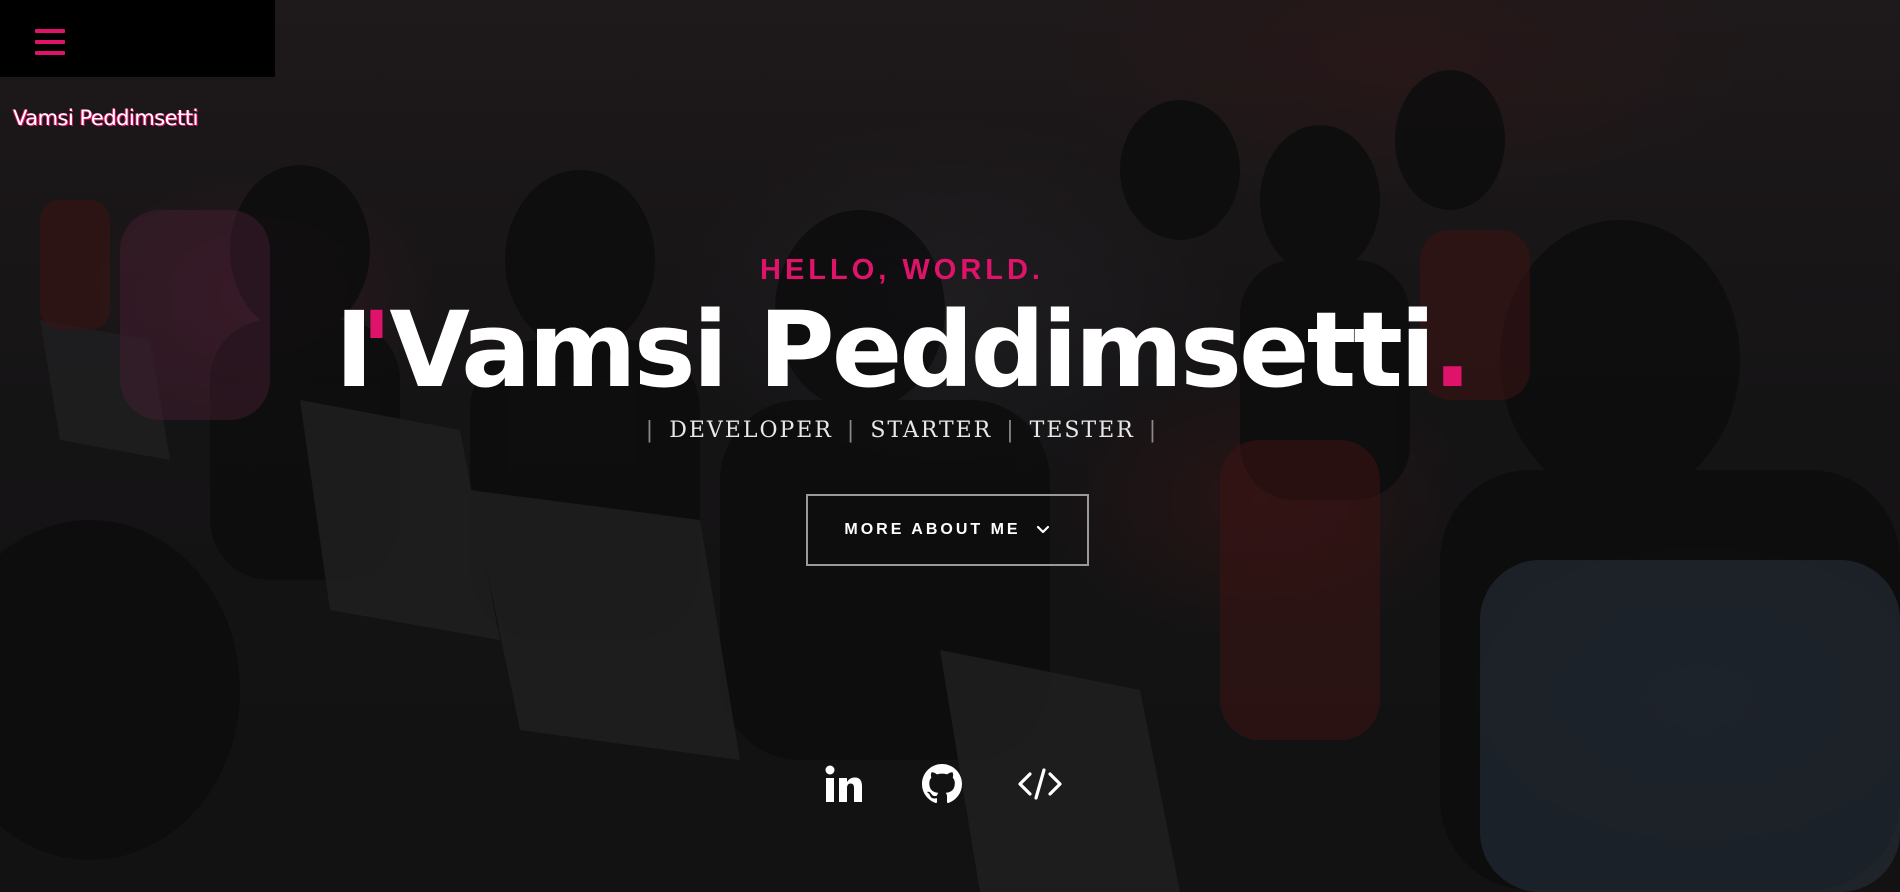 The height and width of the screenshot is (892, 1900). I want to click on linkedin-icon, so click(844, 784).